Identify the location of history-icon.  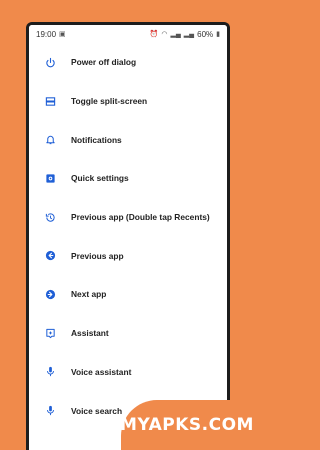
(50, 217).